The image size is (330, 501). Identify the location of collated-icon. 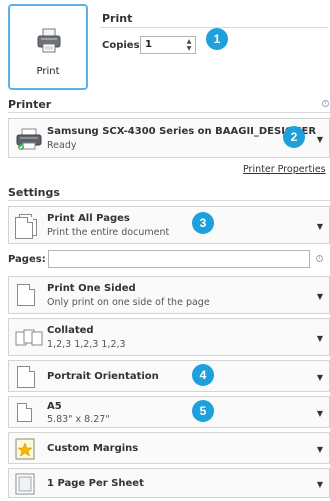
(29, 337).